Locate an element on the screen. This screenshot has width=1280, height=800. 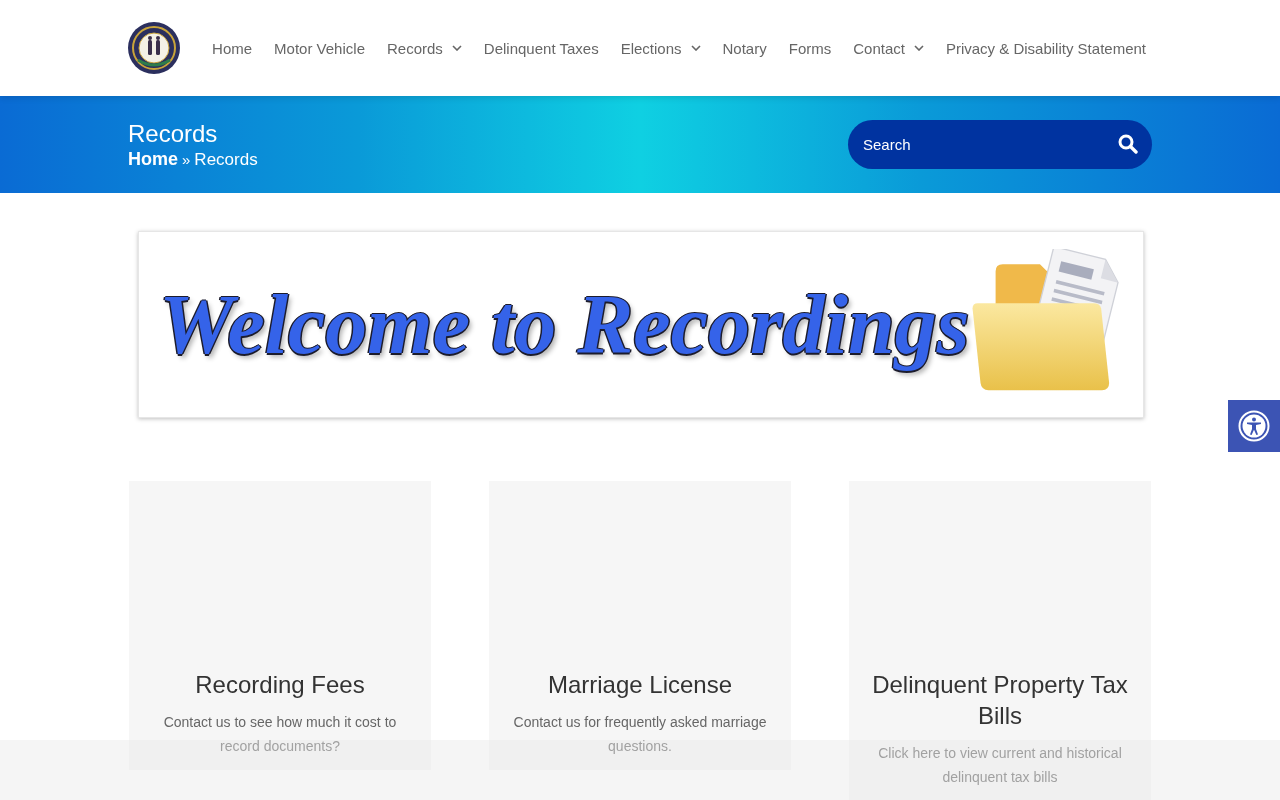
seal-logo is located at coordinates (154, 48).